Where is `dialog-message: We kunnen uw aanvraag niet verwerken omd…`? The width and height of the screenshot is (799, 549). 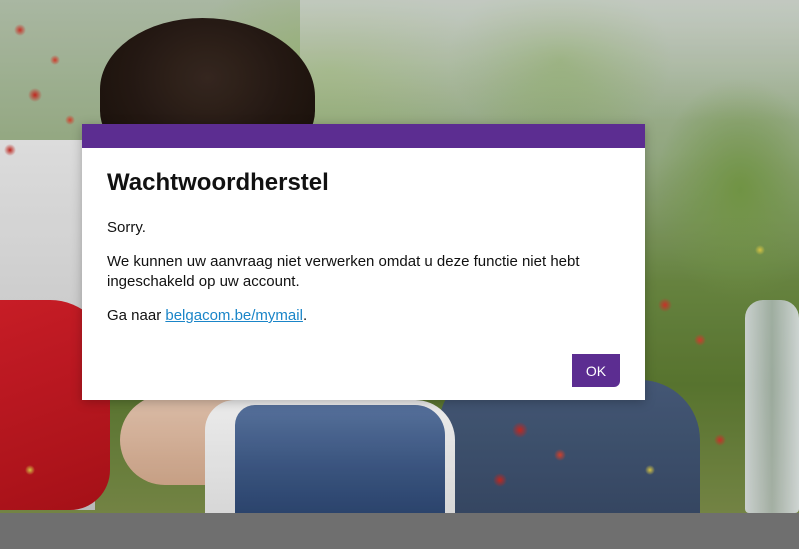
dialog-message: We kunnen uw aanvraag niet verwerken omd… is located at coordinates (343, 271).